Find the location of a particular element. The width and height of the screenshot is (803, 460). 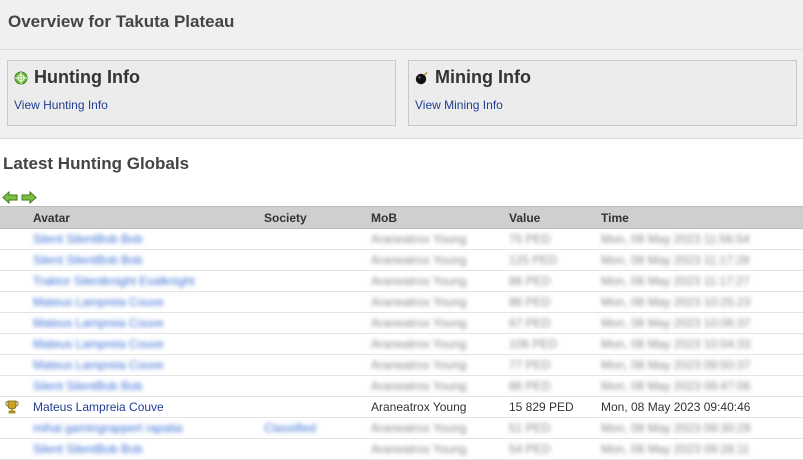

global-value: 15 829 PED is located at coordinates (541, 407).